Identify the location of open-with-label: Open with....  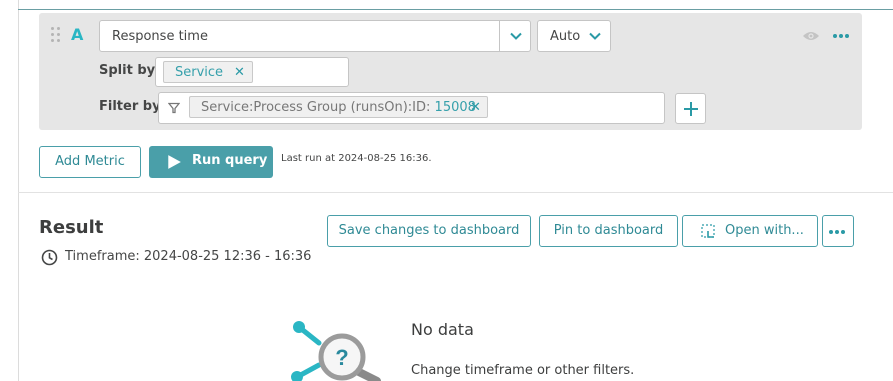
(764, 230).